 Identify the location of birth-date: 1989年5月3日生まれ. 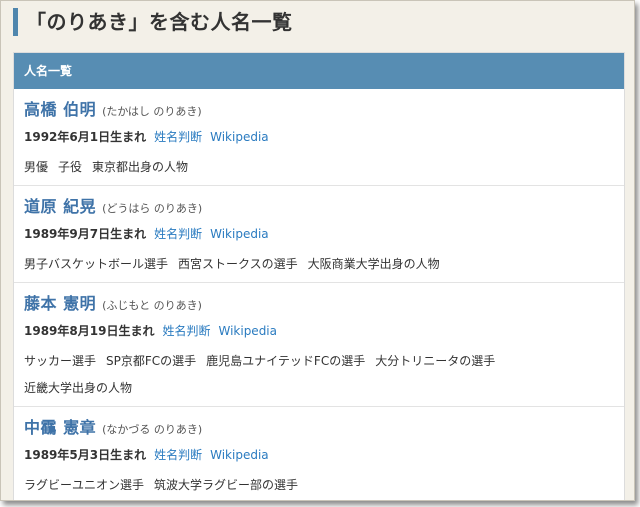
(85, 455).